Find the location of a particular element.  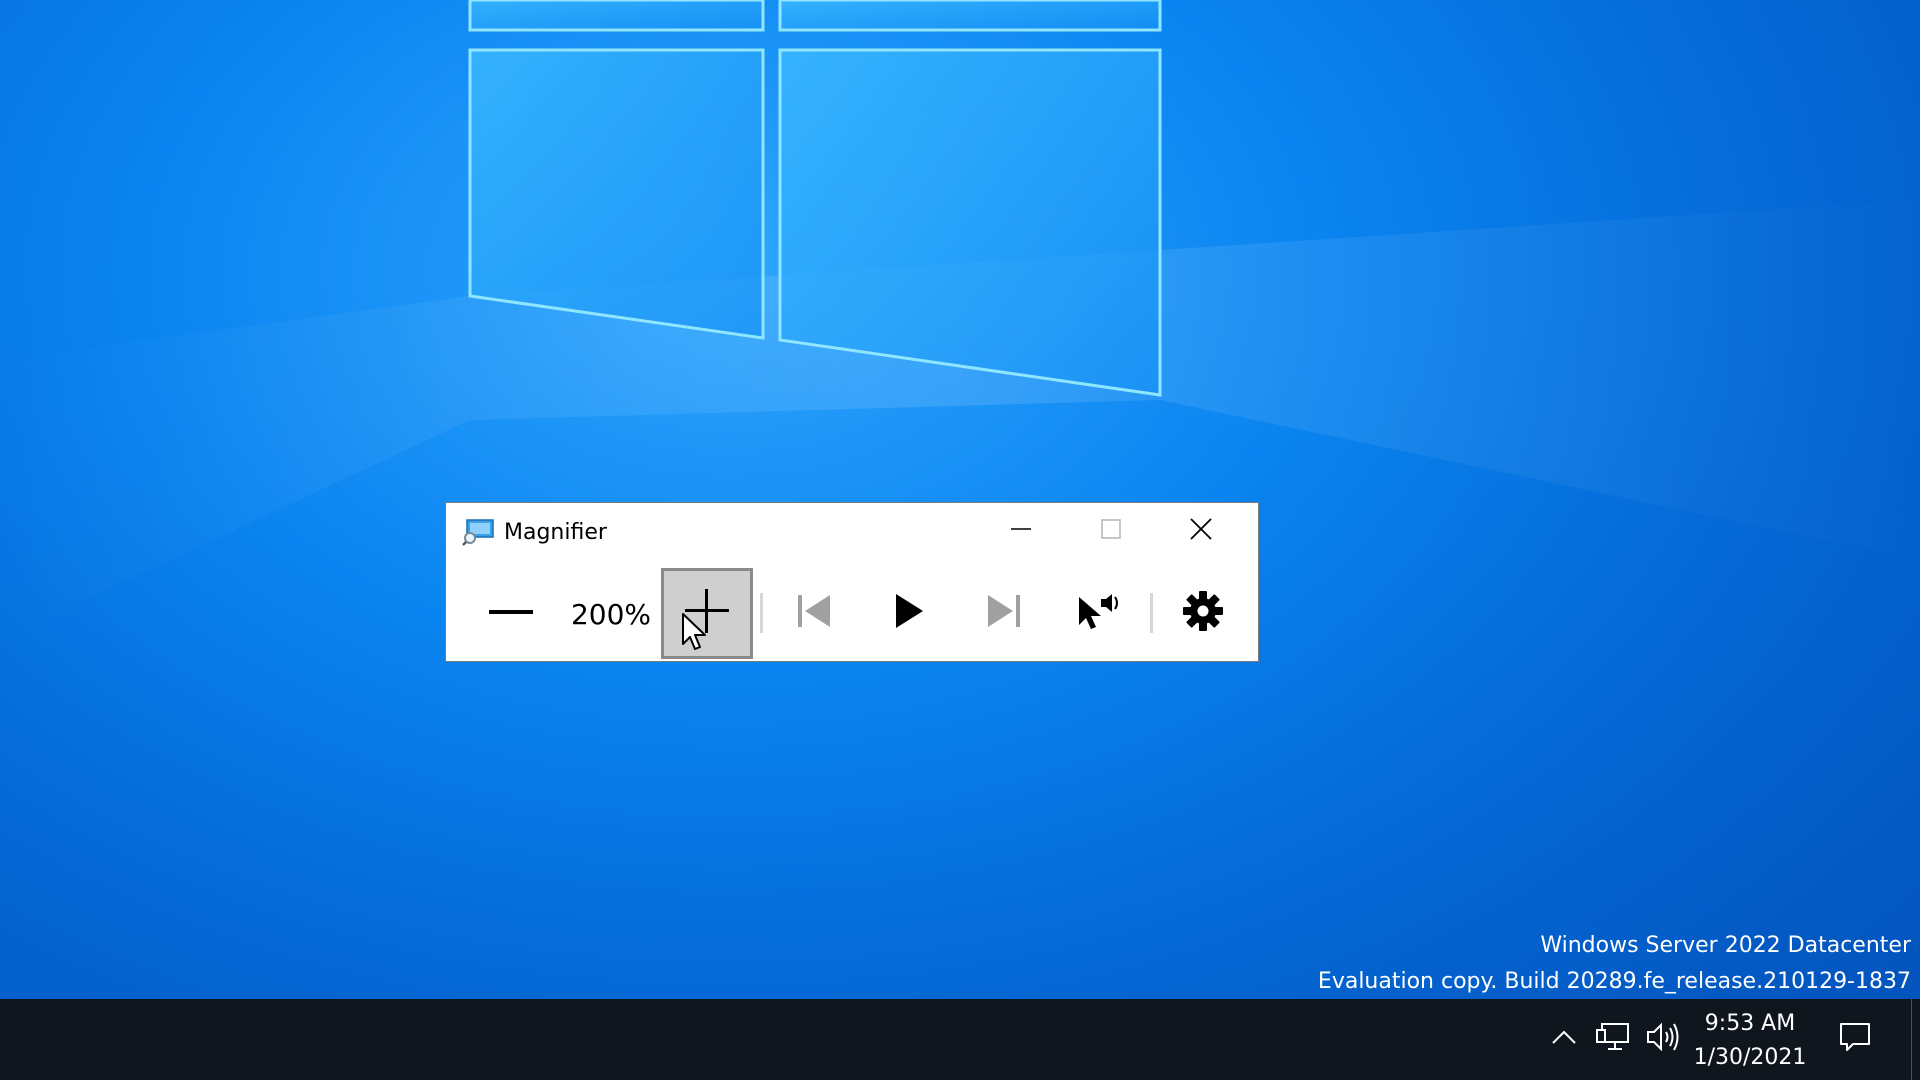

next-paragraph-icon is located at coordinates (1004, 613).